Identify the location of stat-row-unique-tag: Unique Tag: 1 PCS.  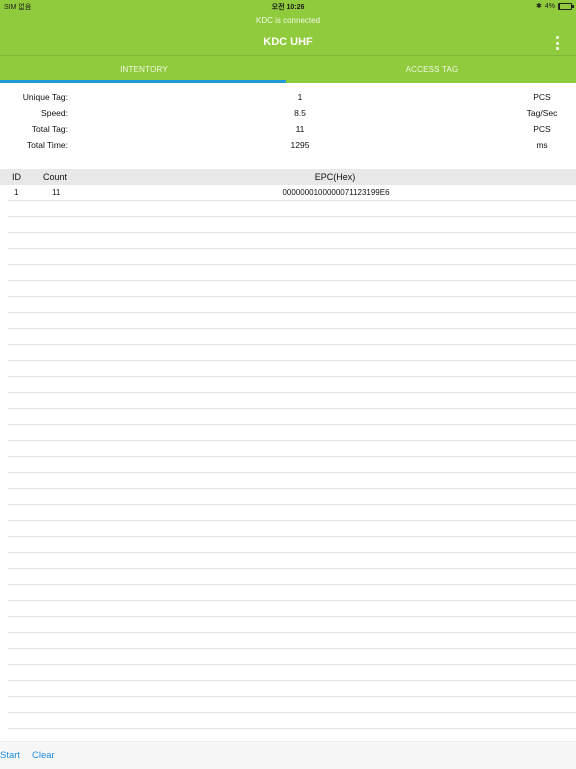
(288, 100).